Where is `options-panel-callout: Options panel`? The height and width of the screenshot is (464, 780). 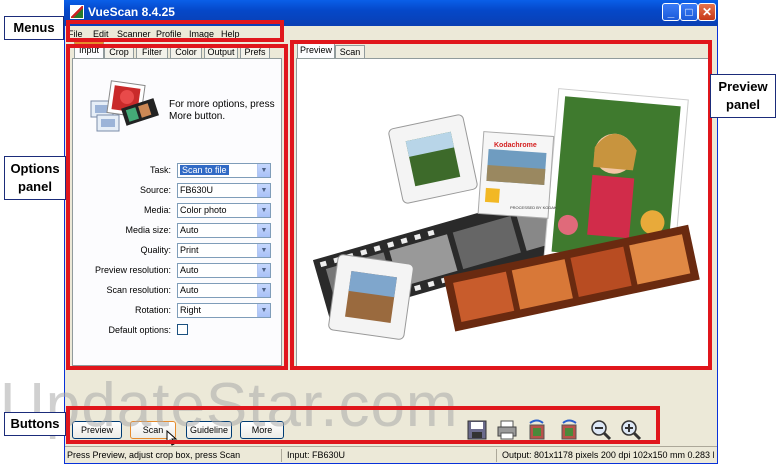 options-panel-callout: Options panel is located at coordinates (35, 178).